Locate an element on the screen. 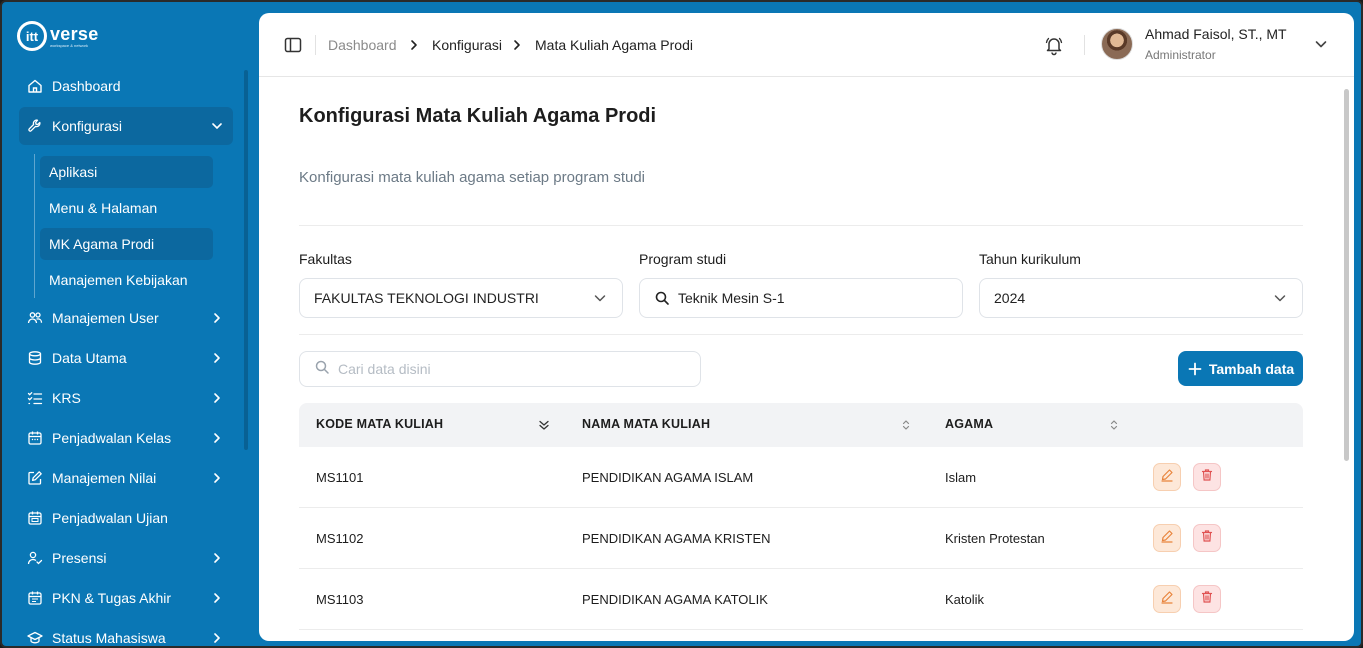 The image size is (1363, 648). content-scrollbar is located at coordinates (1346, 275).